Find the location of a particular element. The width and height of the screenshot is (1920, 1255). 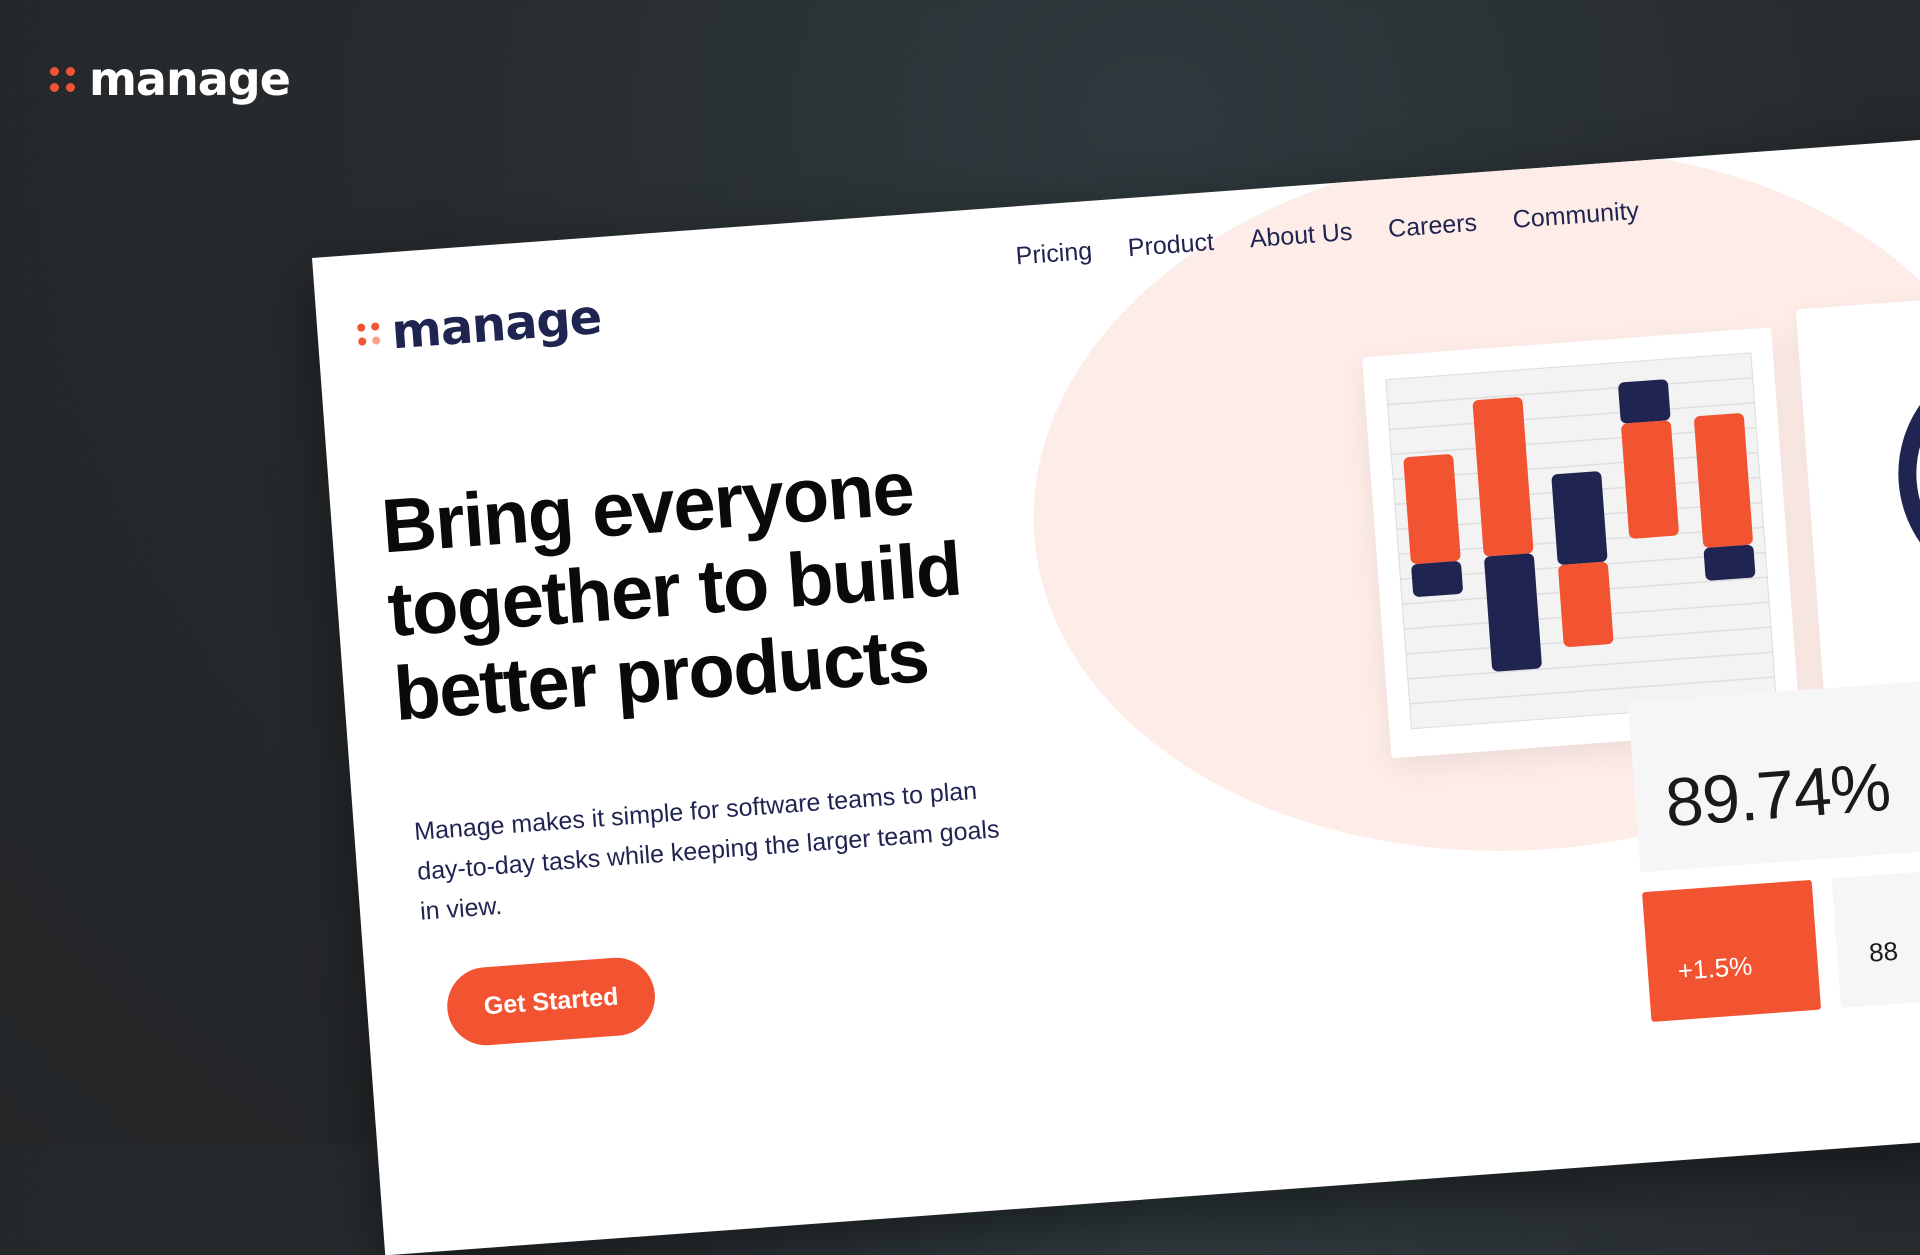

stat-secondary-value: 88 is located at coordinates (1883, 951).